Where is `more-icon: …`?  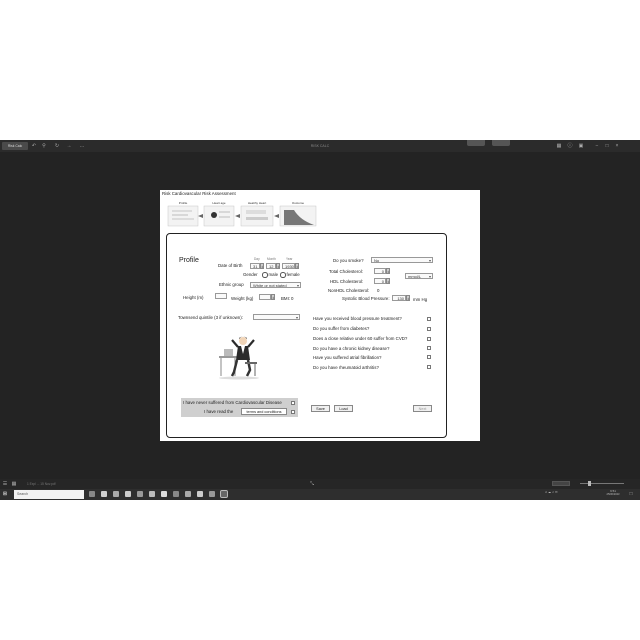 more-icon: … is located at coordinates (82, 146).